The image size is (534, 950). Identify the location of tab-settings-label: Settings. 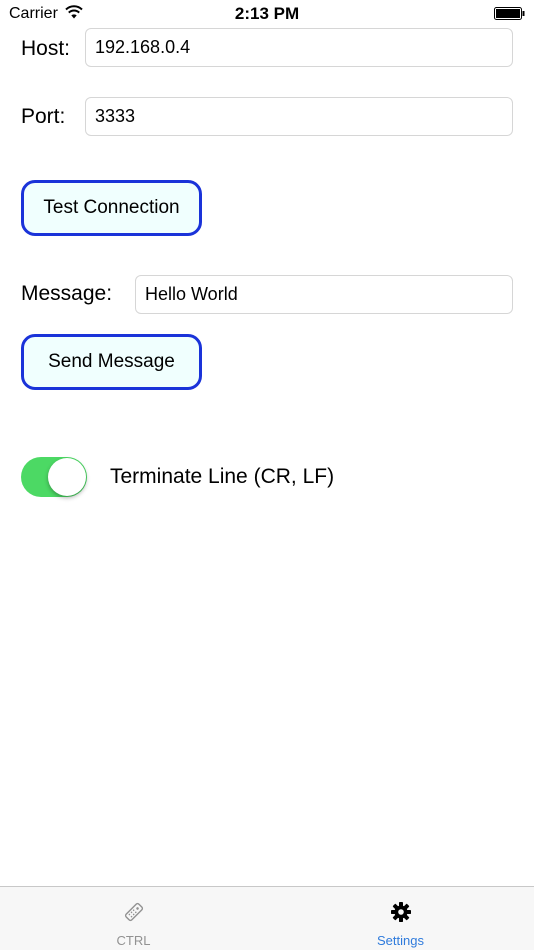
(400, 940).